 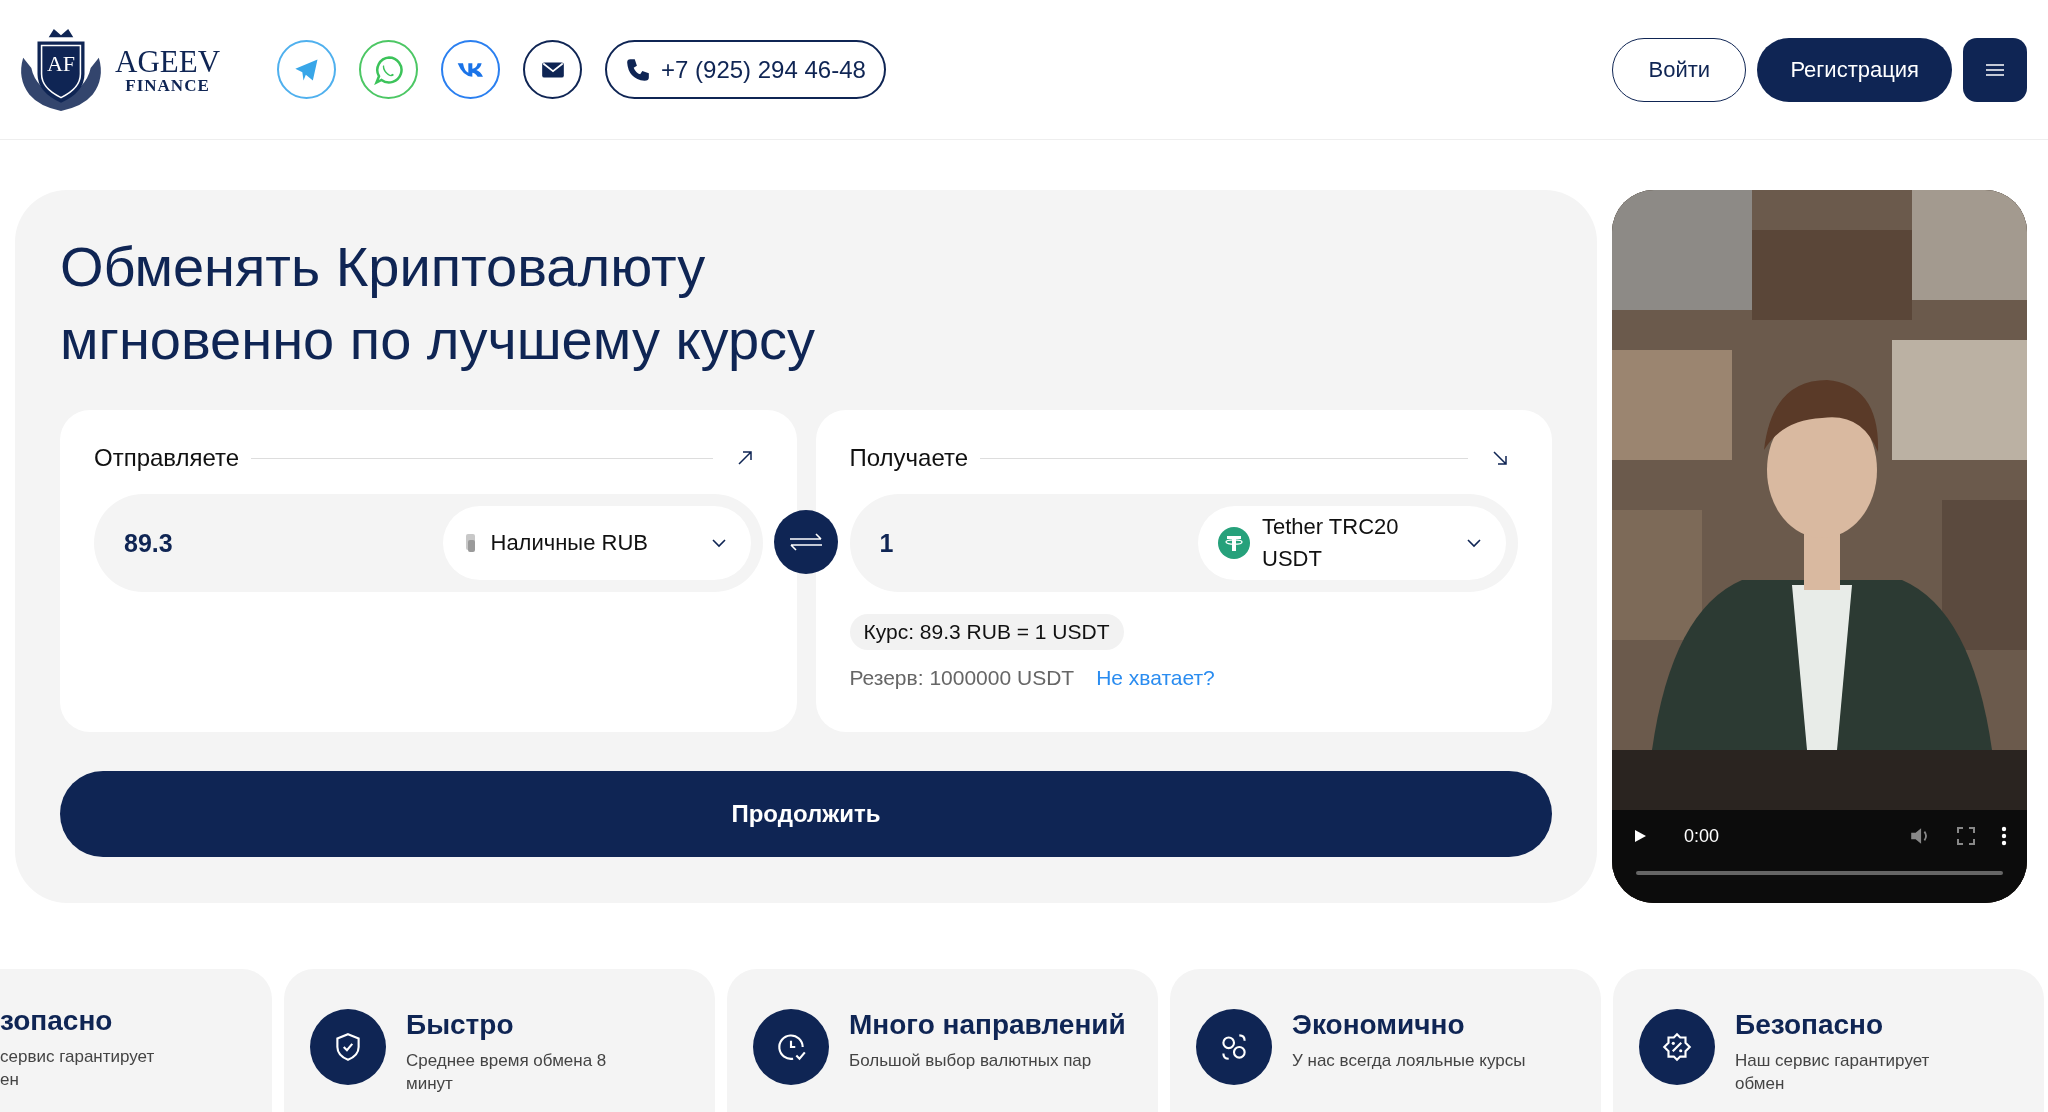 I want to click on page-heading: Обменять Криптовалюту мгновенно по лучшему курсу, so click(x=438, y=303).